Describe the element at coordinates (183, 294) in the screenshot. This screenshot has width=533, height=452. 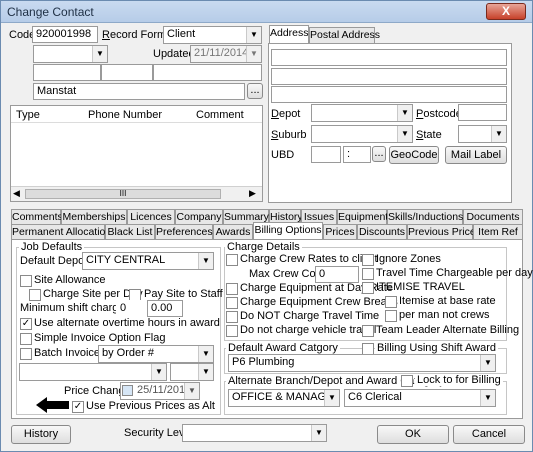
I see `pay-site-to-staff-label: Pay Site to Staff` at that location.